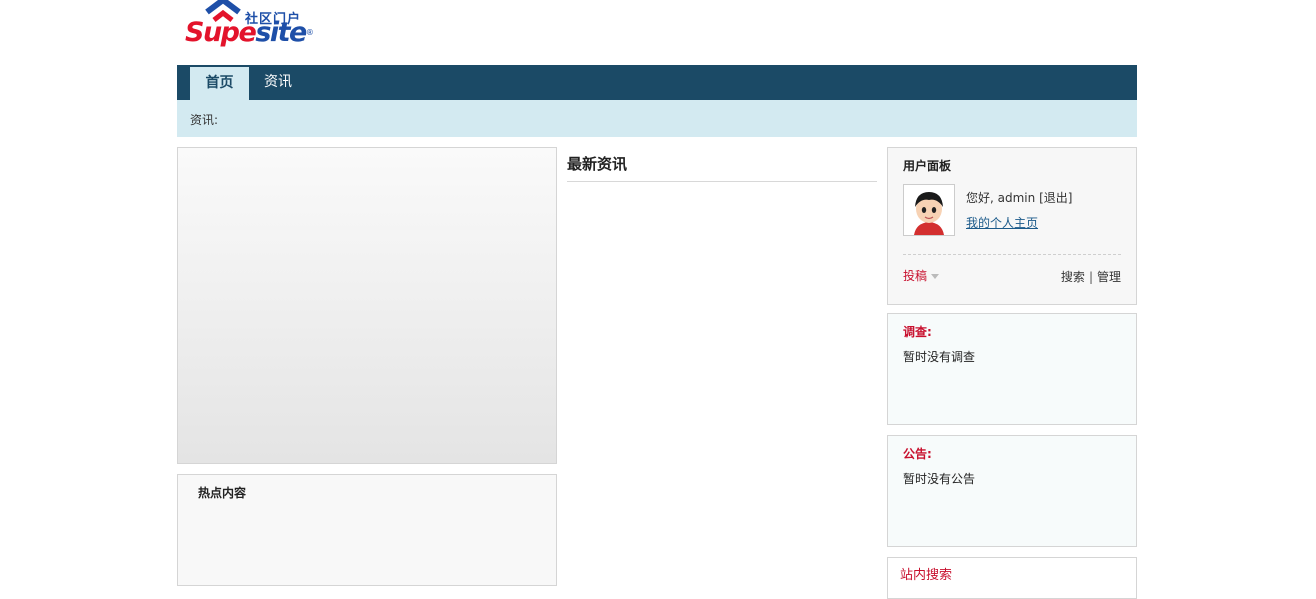 The image size is (1316, 599). Describe the element at coordinates (1012, 369) in the screenshot. I see `poll-panel: 调查: 暂时没有调查` at that location.